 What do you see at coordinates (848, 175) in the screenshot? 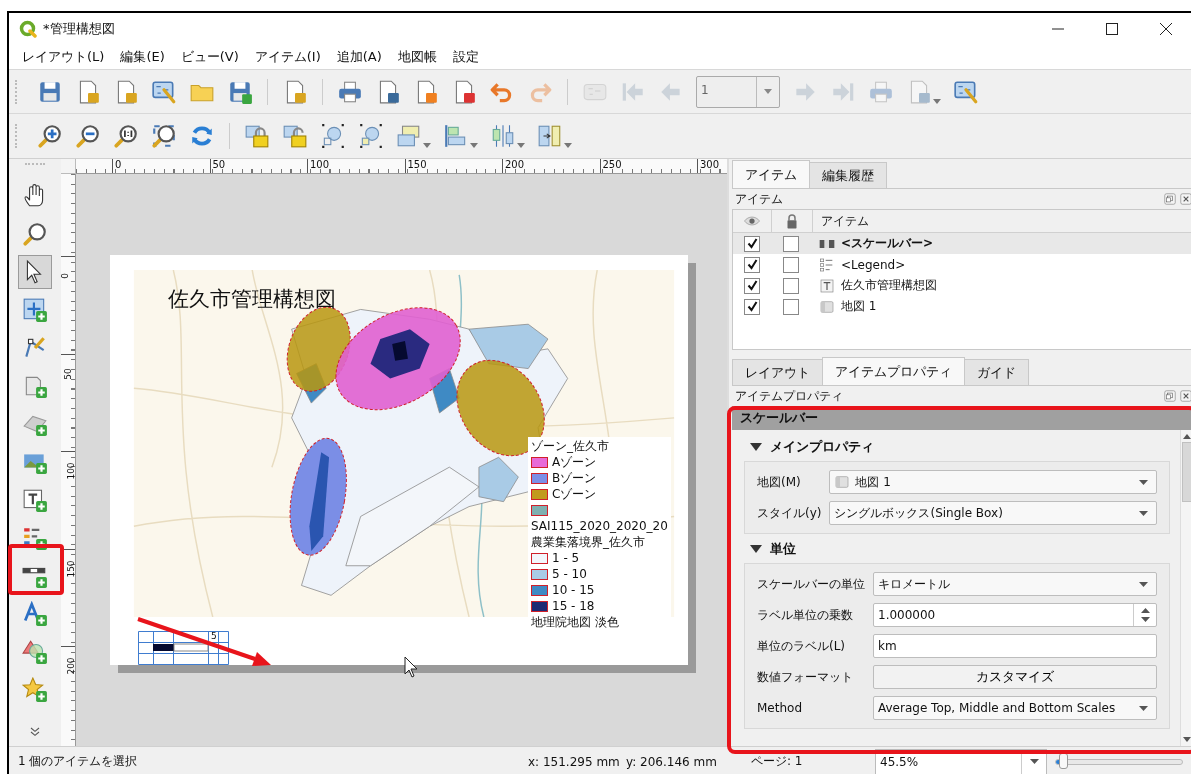
I see `panel-tab: 編集履歴` at bounding box center [848, 175].